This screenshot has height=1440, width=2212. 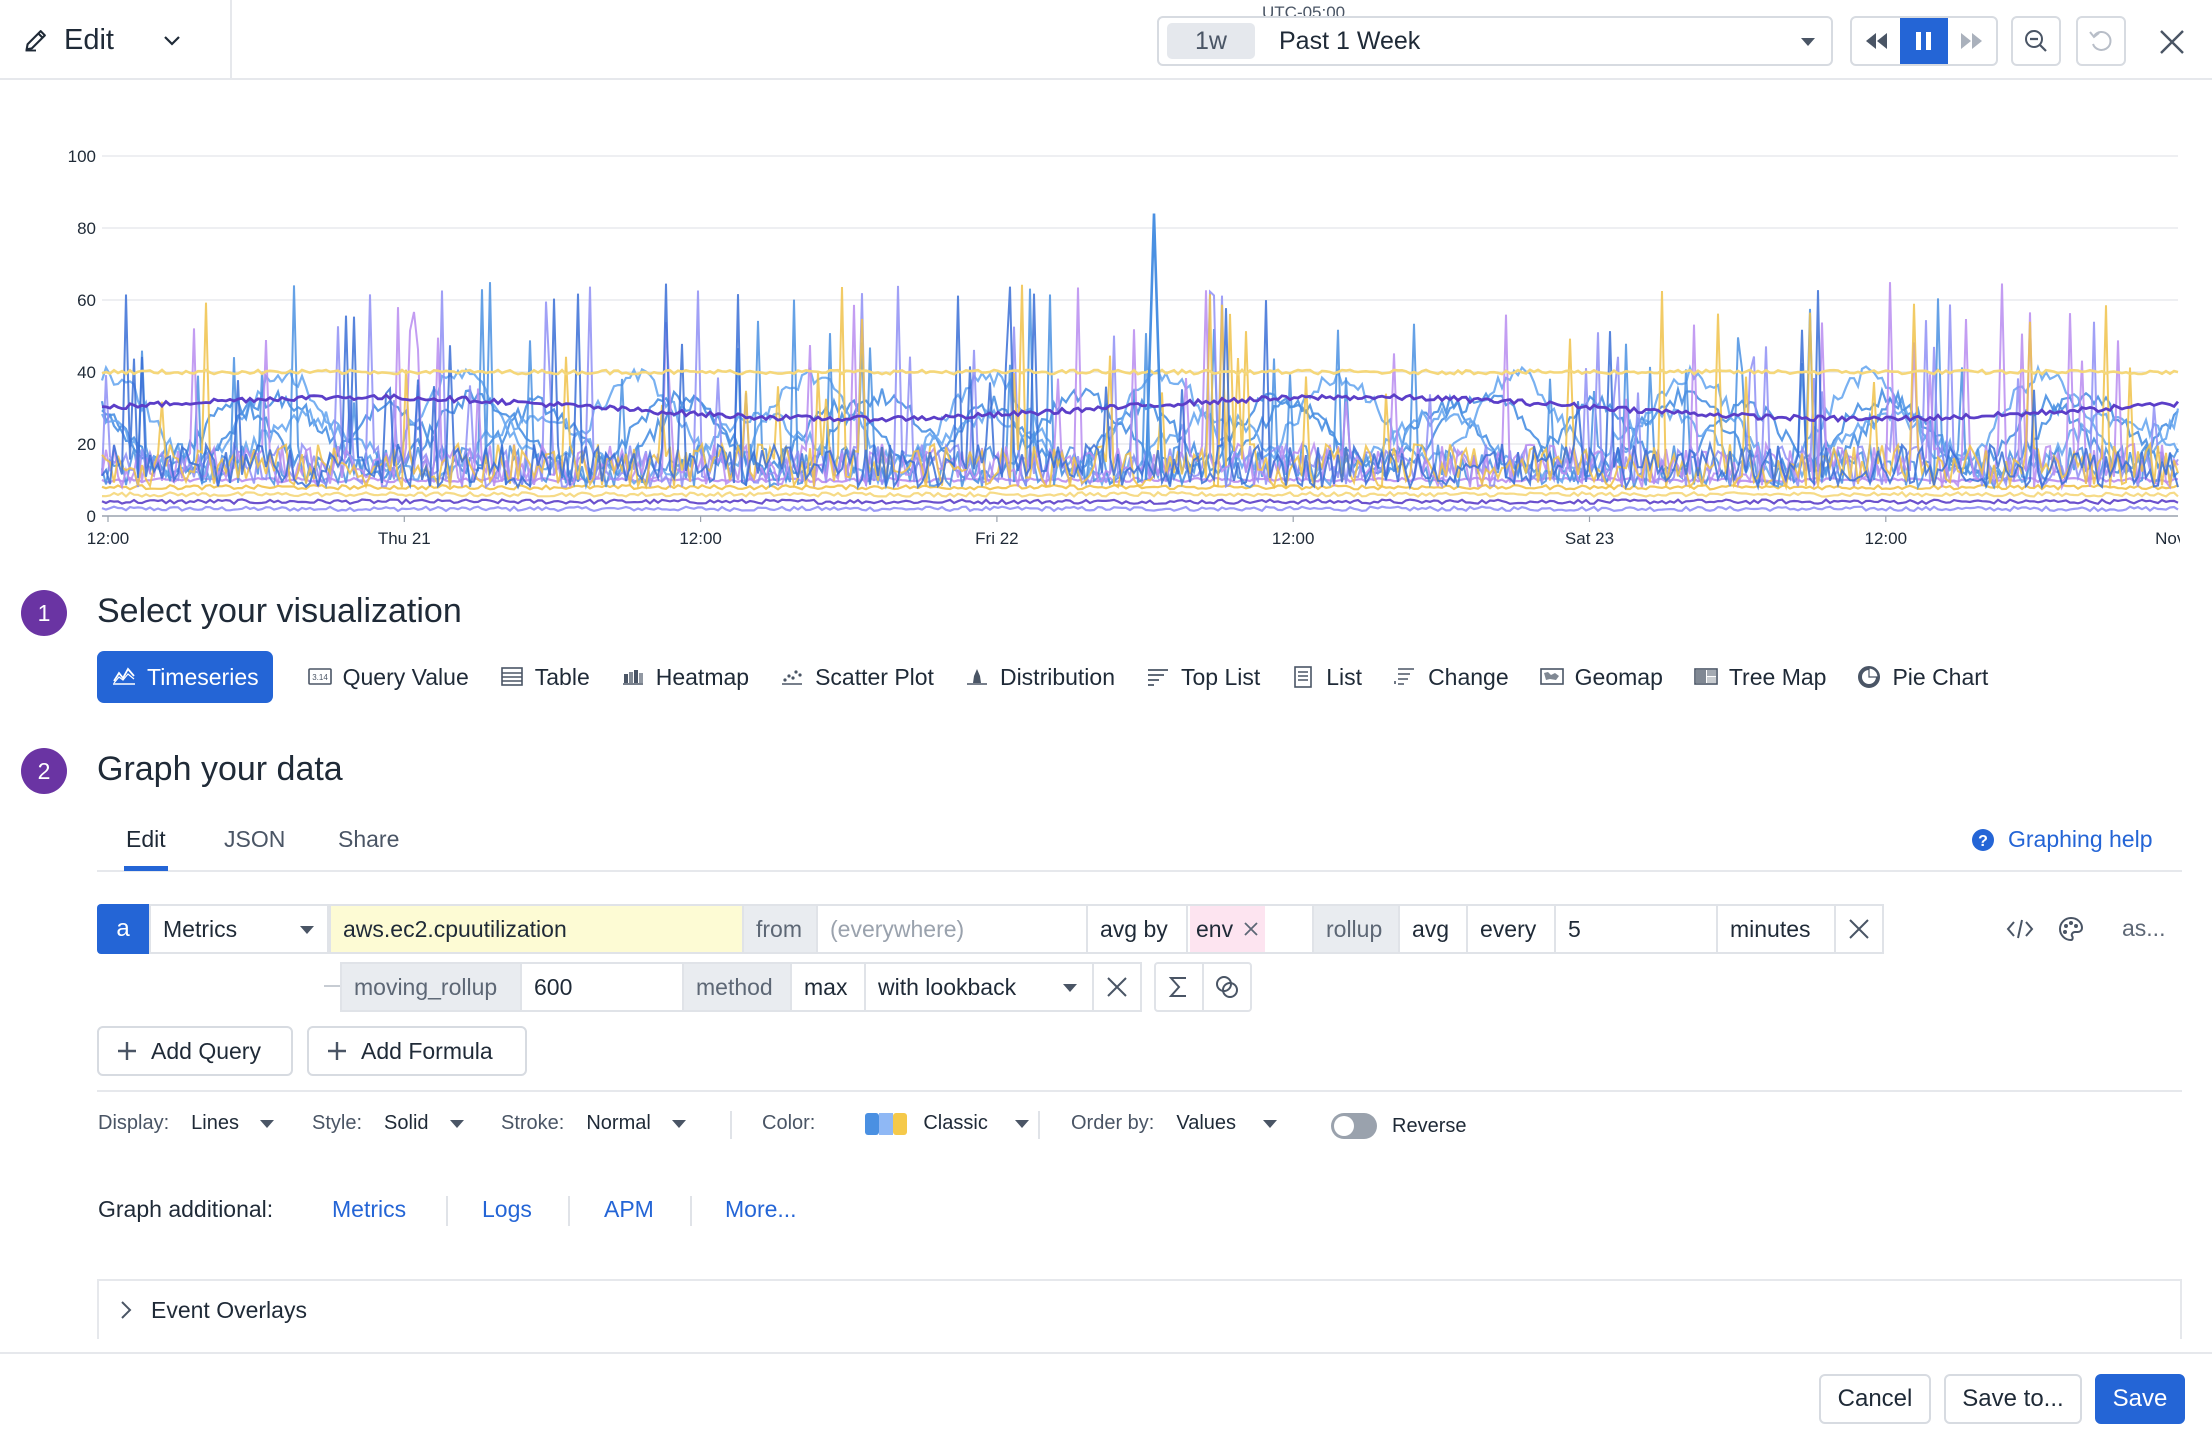 What do you see at coordinates (1875, 1399) in the screenshot?
I see `cancel-button: Cancel` at bounding box center [1875, 1399].